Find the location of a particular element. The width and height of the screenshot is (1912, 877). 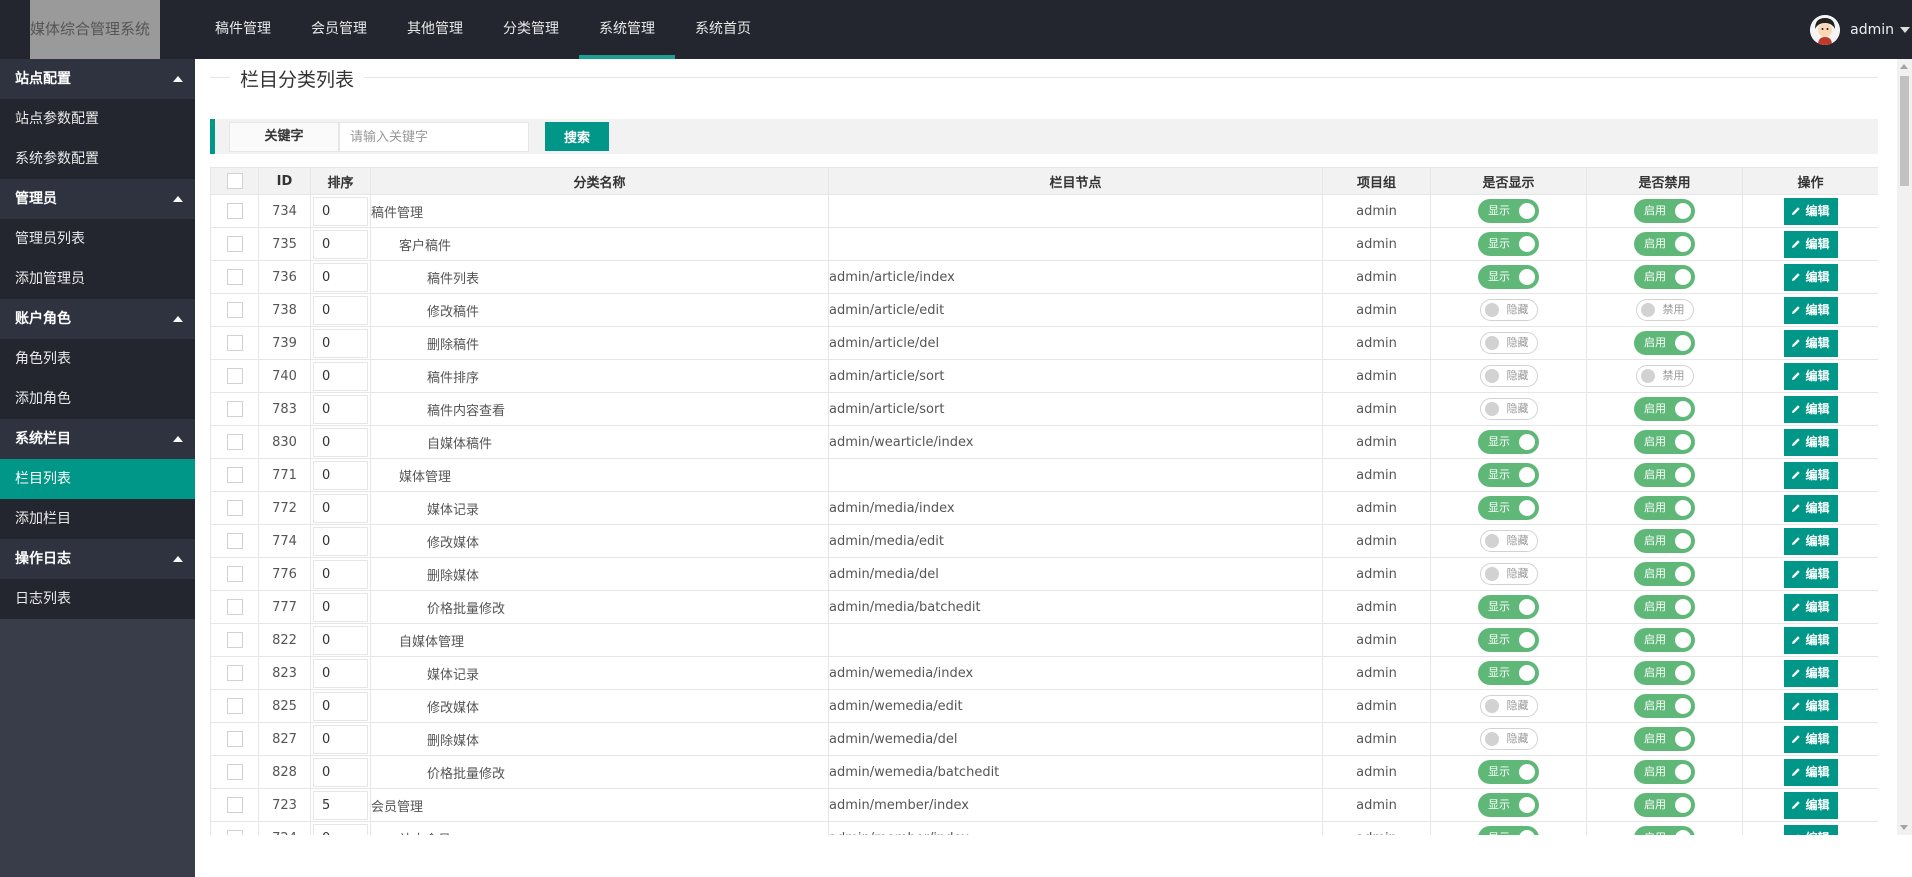

scroll-down-icon is located at coordinates (1904, 827).